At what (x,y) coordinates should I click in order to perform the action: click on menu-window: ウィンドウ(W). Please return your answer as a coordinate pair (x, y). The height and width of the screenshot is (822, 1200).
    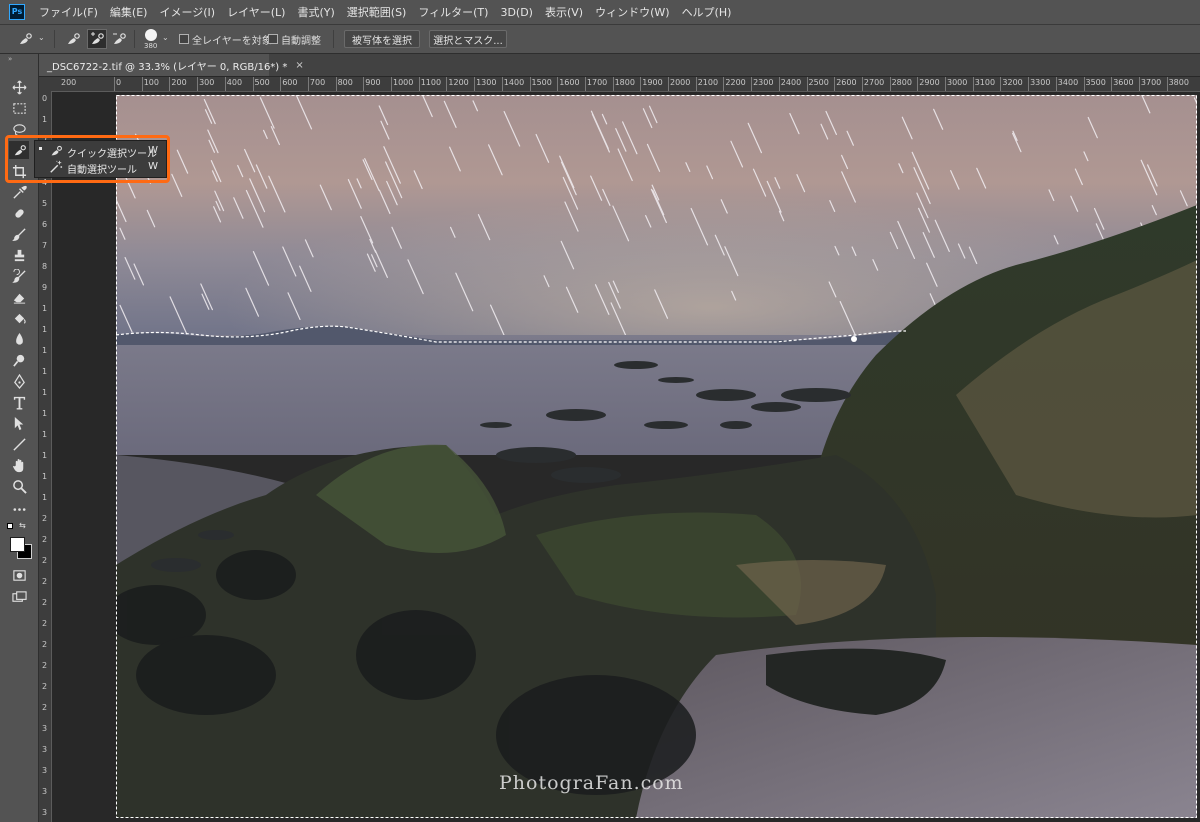
    Looking at the image, I should click on (632, 12).